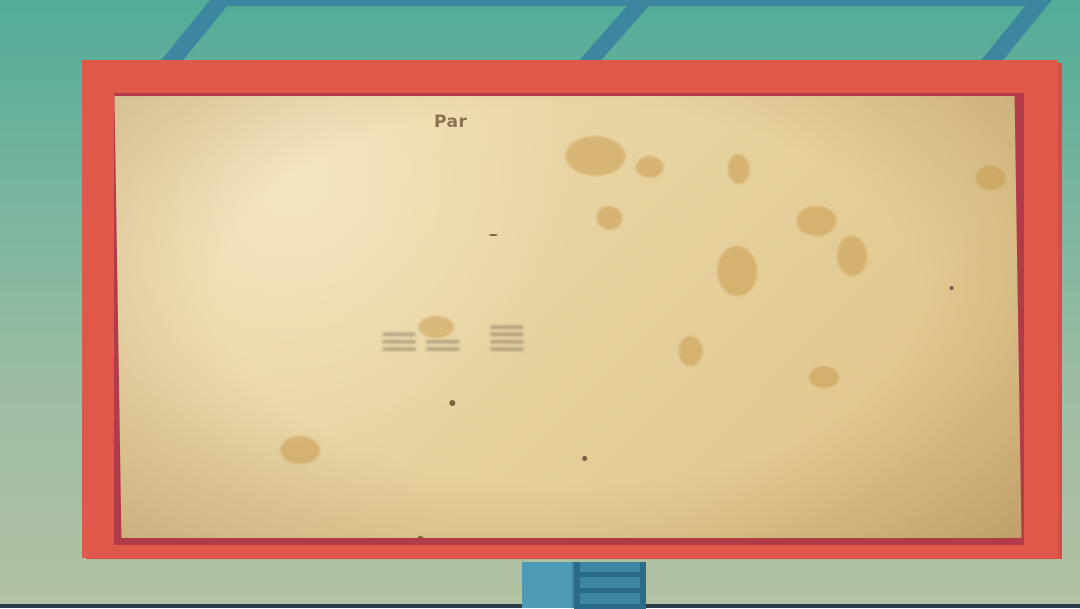 The image size is (1080, 609). I want to click on sign-label: Par, so click(451, 122).